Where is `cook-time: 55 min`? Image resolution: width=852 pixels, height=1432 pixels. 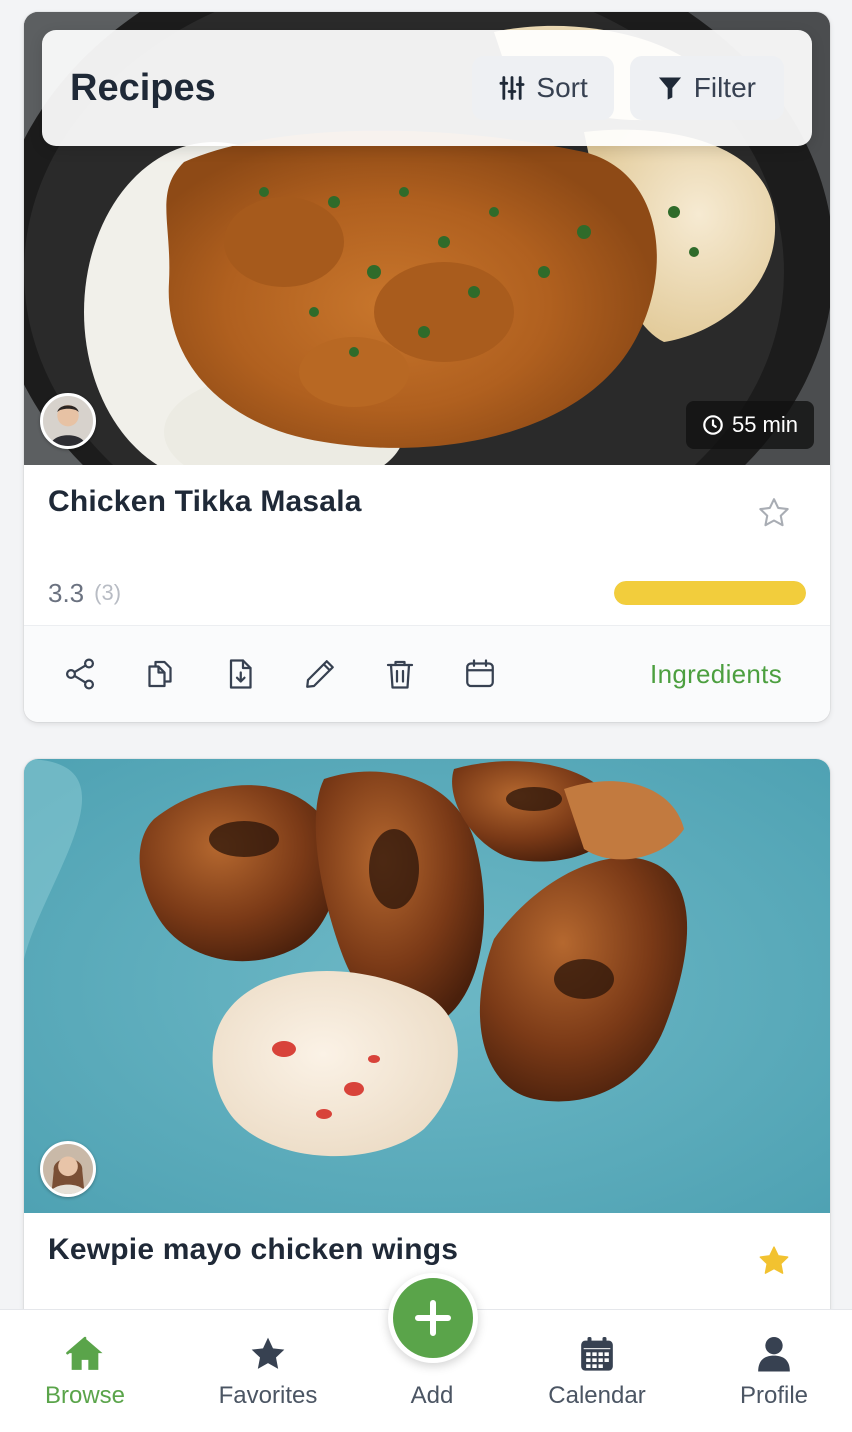 cook-time: 55 min is located at coordinates (764, 424).